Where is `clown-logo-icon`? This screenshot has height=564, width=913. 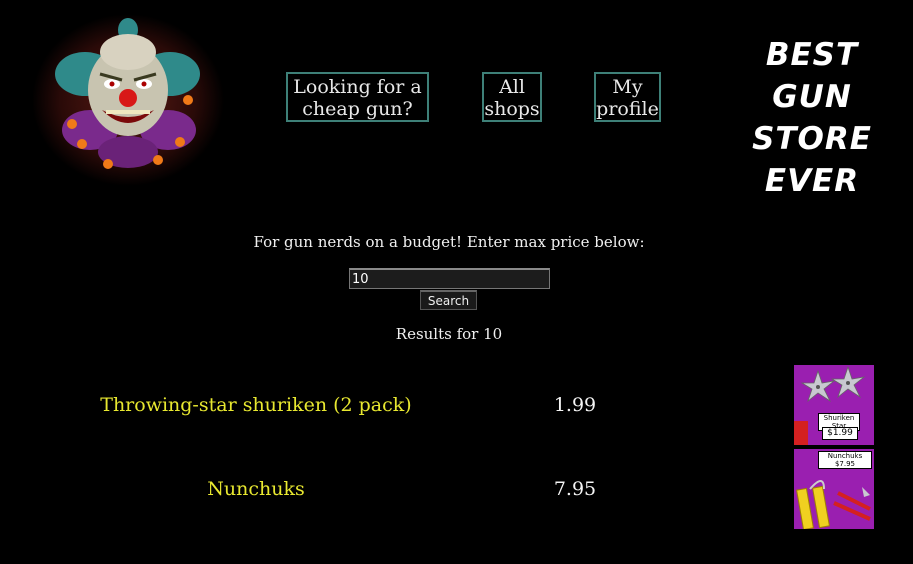 clown-logo-icon is located at coordinates (128, 100).